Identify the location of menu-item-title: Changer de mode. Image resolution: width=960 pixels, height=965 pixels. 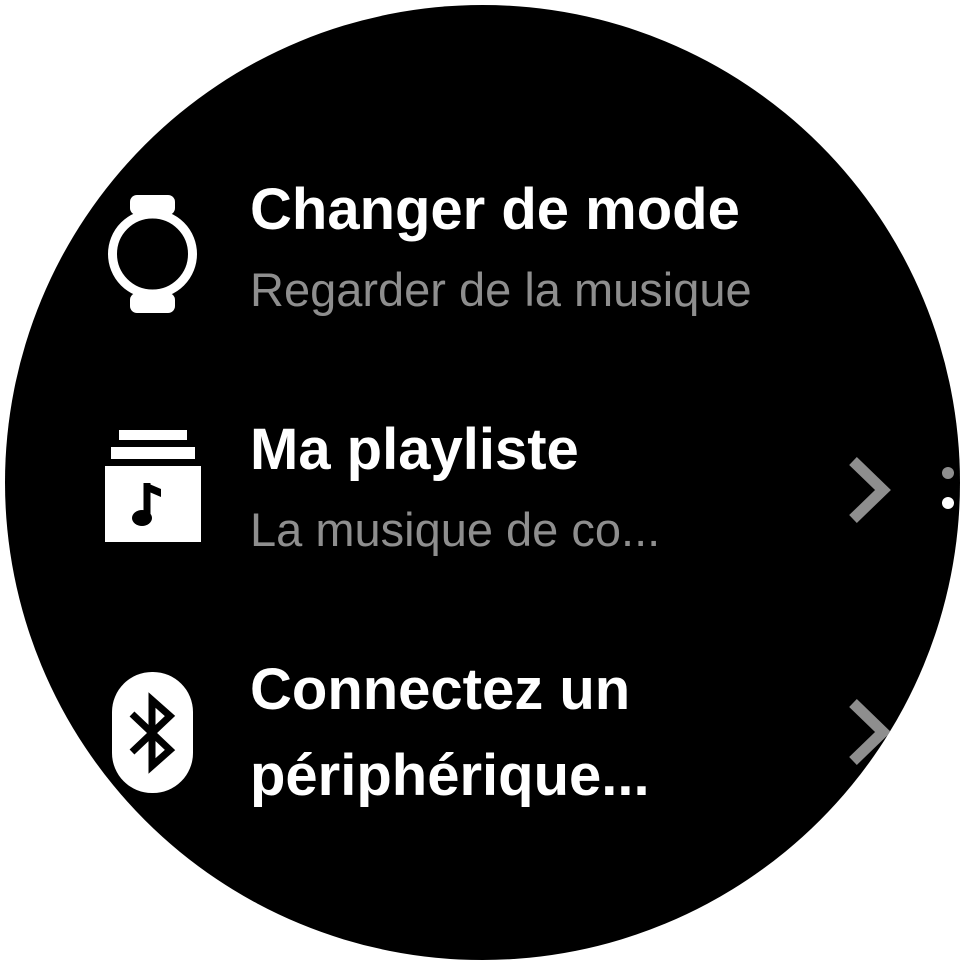
(495, 209).